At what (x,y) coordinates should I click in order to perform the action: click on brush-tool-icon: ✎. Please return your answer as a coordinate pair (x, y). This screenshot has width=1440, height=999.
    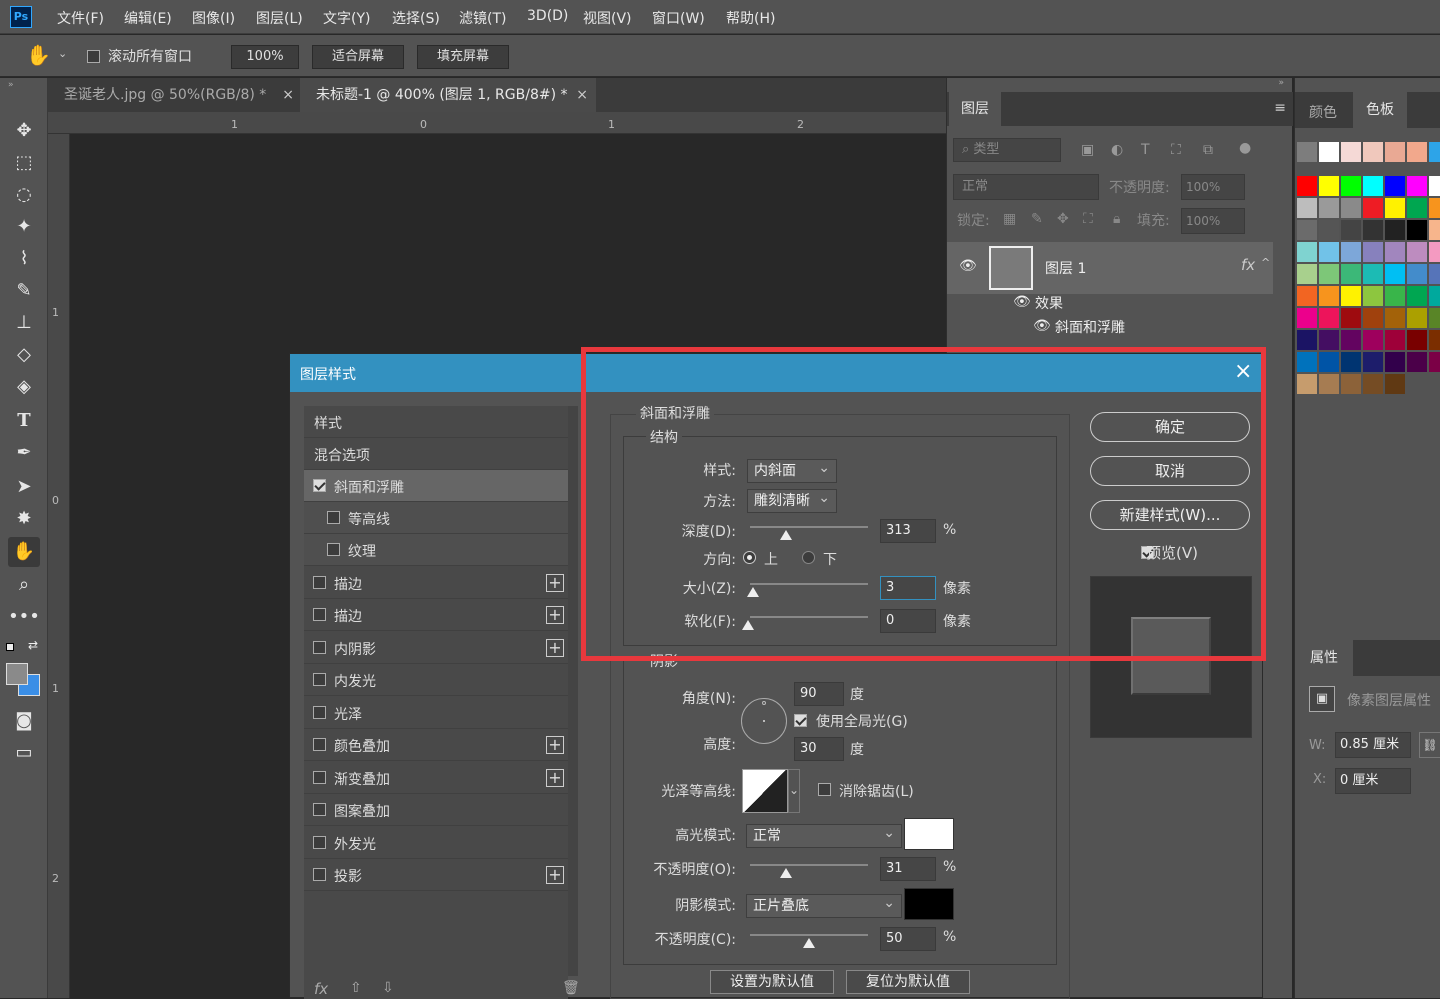
    Looking at the image, I should click on (24, 291).